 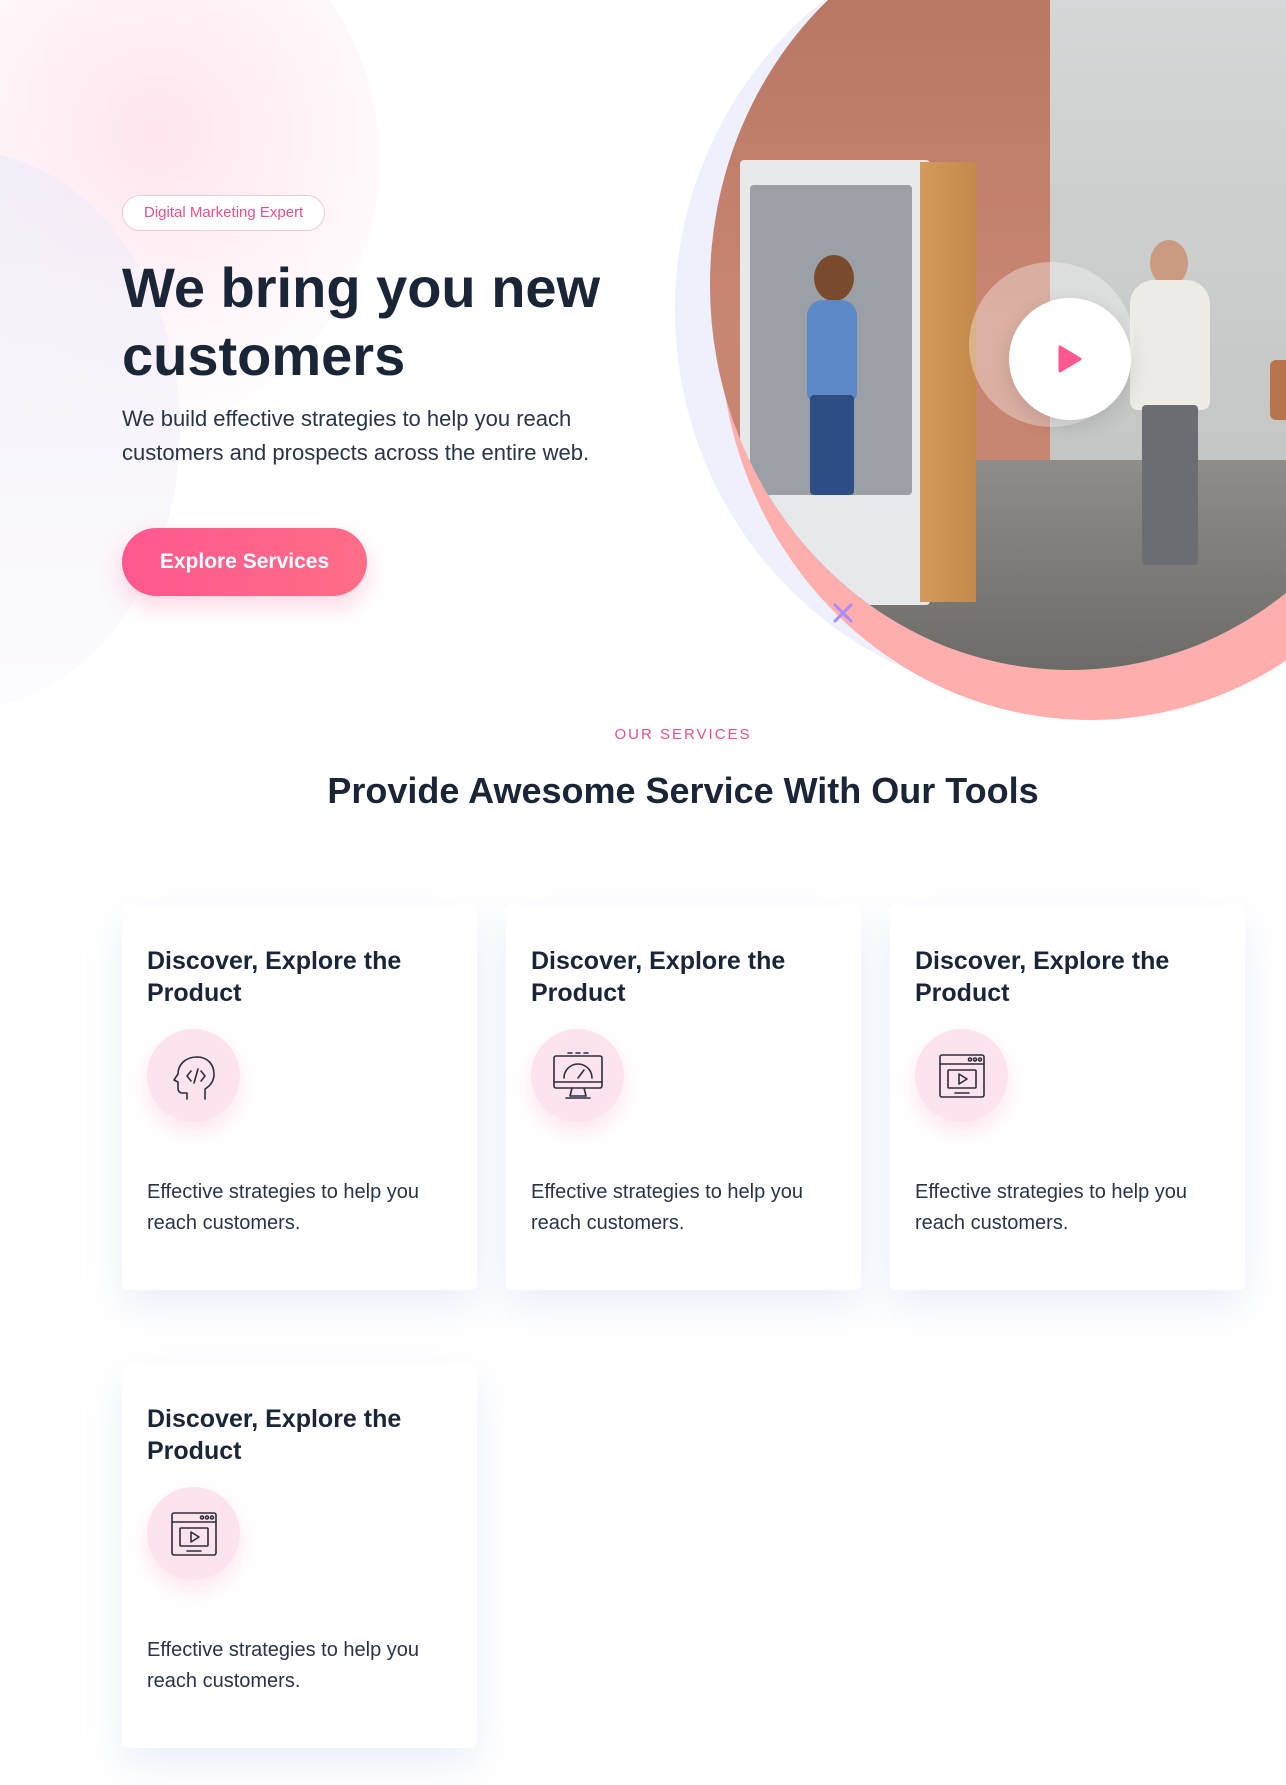 I want to click on play-video-button, so click(x=1070, y=359).